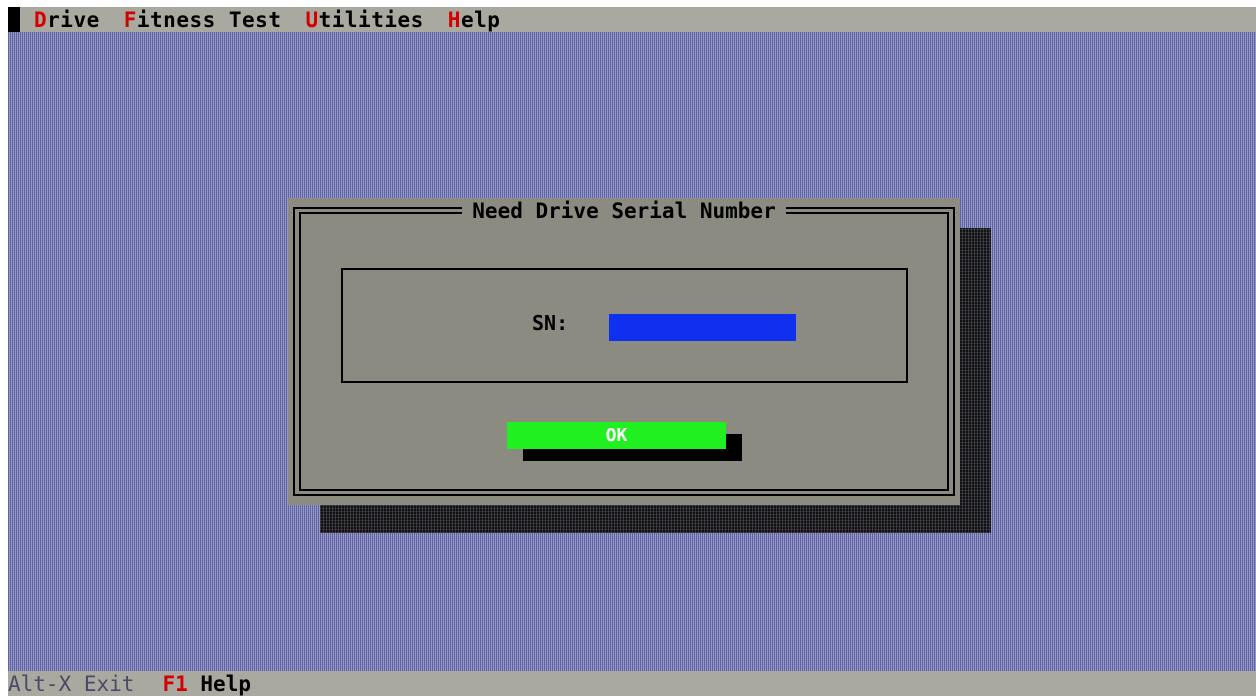 This screenshot has height=696, width=1256. What do you see at coordinates (632, 683) in the screenshot?
I see `status-bar: Alt-X Exit F1 Help` at bounding box center [632, 683].